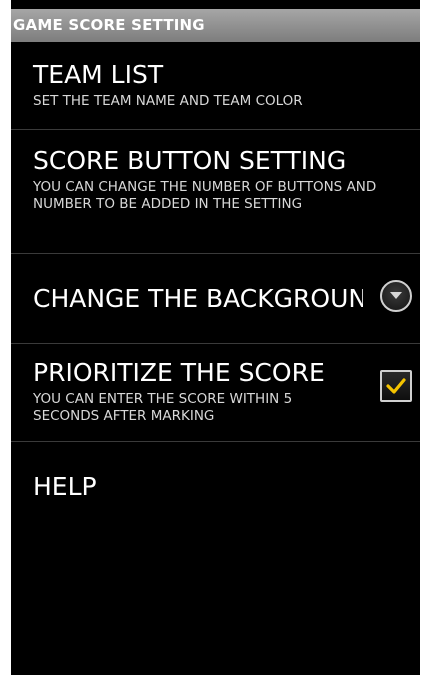 This screenshot has height=675, width=422. I want to click on checkmark-icon, so click(396, 386).